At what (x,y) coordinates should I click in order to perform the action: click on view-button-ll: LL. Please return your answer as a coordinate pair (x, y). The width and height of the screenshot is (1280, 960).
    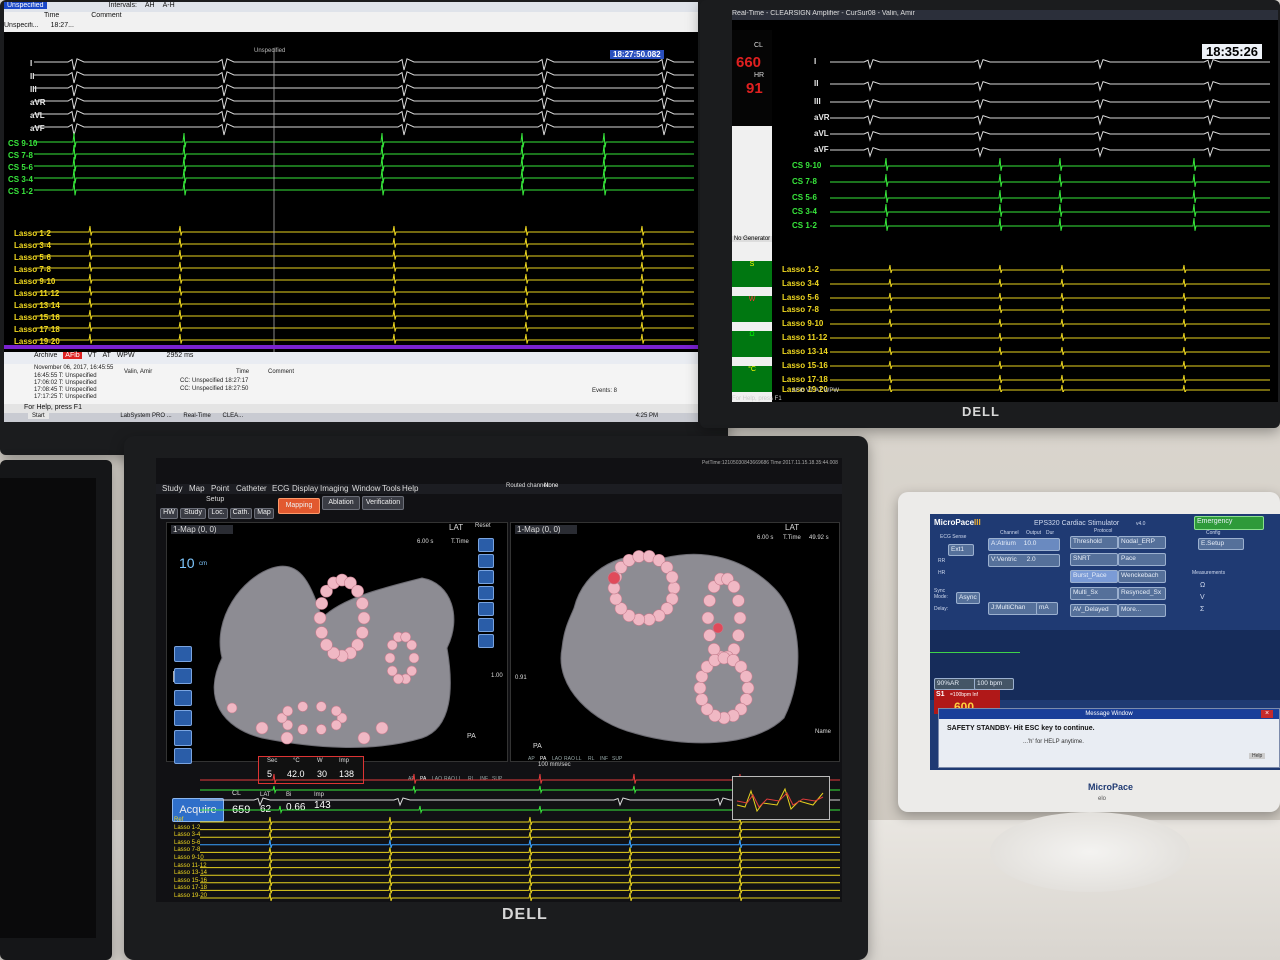
    Looking at the image, I should click on (579, 759).